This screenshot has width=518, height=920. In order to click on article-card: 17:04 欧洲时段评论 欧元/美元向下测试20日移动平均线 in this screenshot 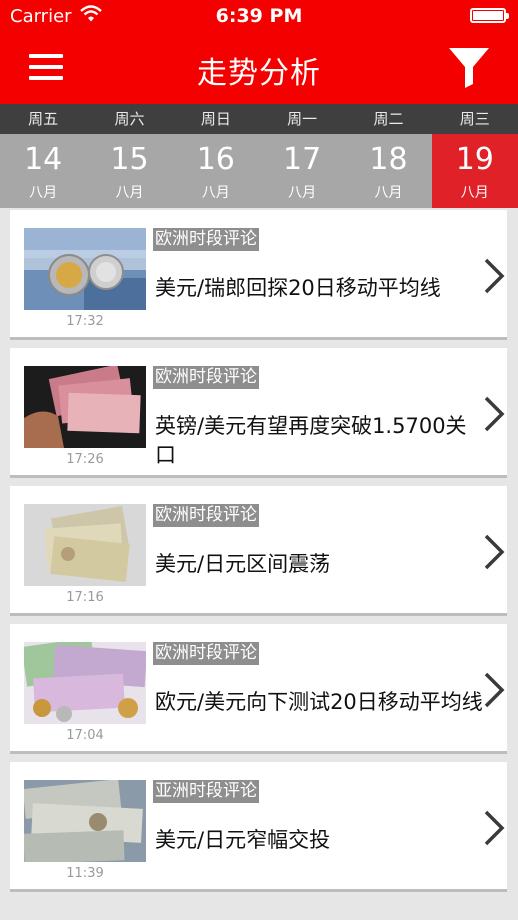, I will do `click(258, 689)`.